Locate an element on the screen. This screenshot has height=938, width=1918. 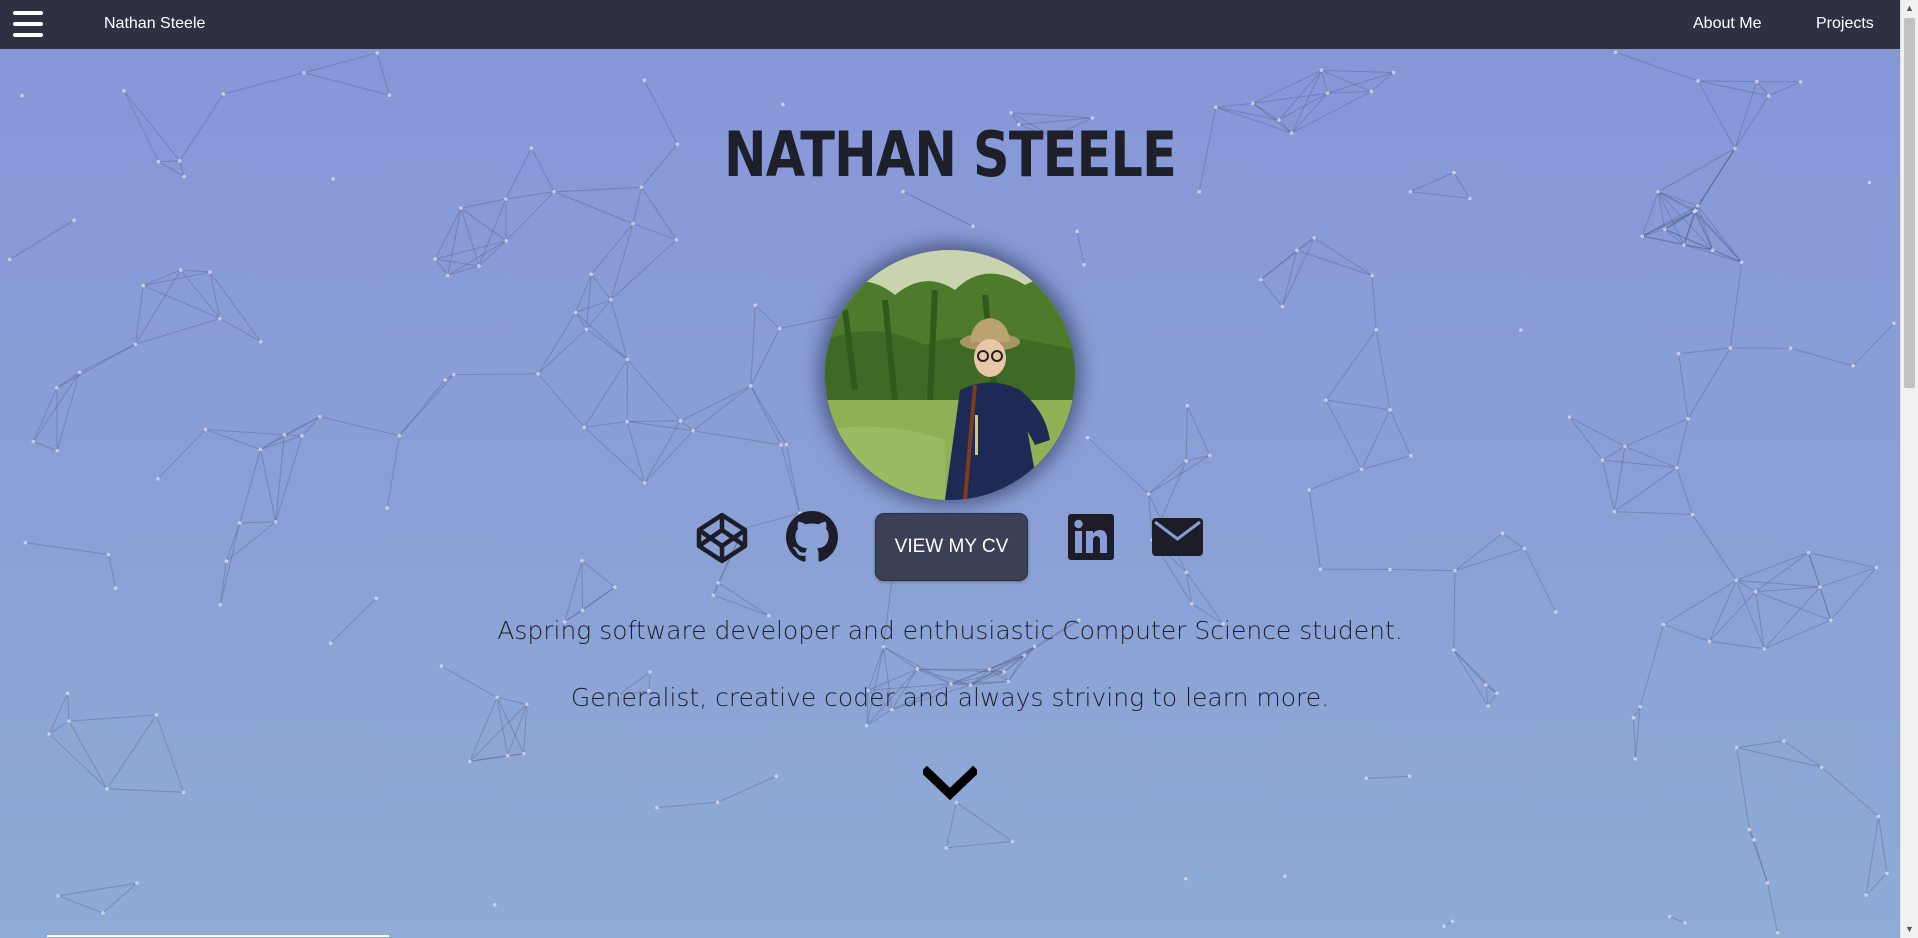
codepen-icon is located at coordinates (722, 538).